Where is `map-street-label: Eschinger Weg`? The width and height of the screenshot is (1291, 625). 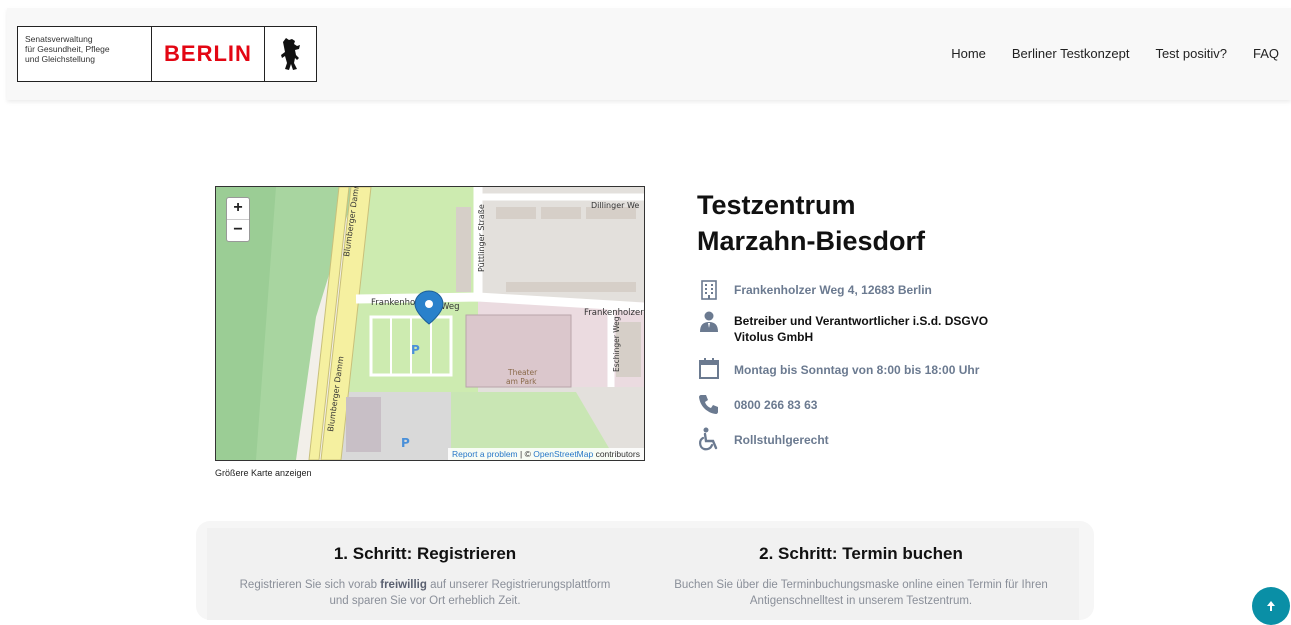
map-street-label: Eschinger Weg is located at coordinates (616, 344).